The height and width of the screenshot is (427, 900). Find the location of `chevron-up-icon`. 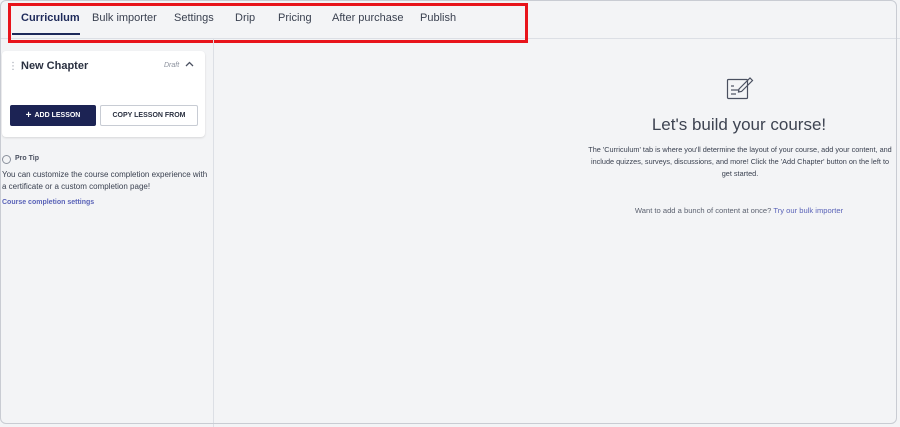

chevron-up-icon is located at coordinates (189, 64).